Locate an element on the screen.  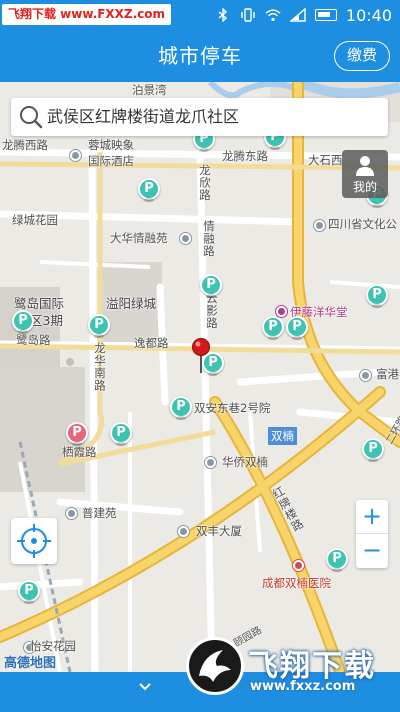
search-input: 武侯区红牌楼街道龙爪社区 is located at coordinates (143, 117).